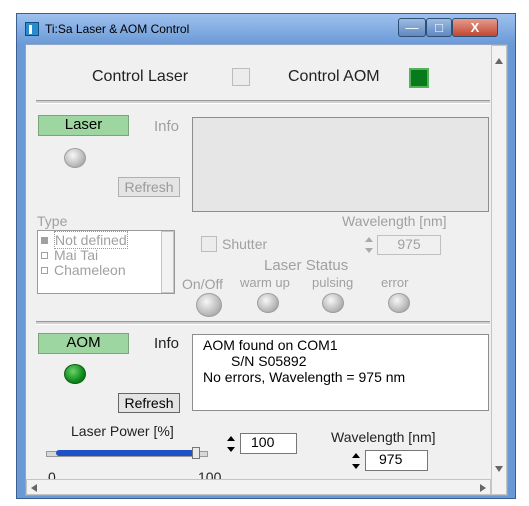  I want to click on status-error-label: error, so click(395, 282).